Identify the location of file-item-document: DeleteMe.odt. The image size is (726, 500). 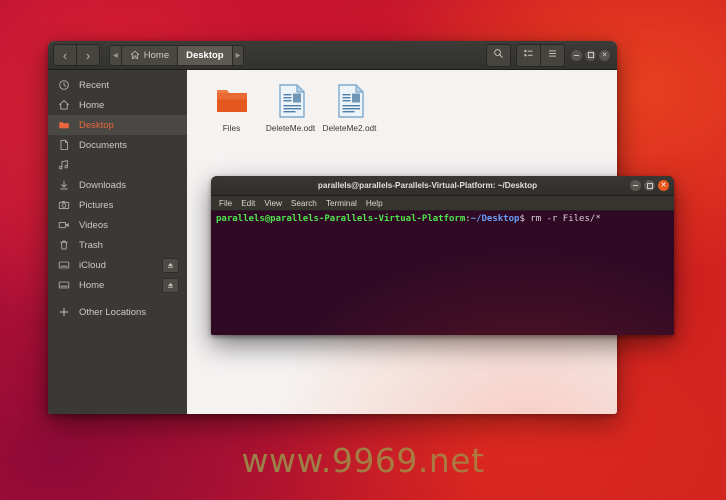
(290, 107).